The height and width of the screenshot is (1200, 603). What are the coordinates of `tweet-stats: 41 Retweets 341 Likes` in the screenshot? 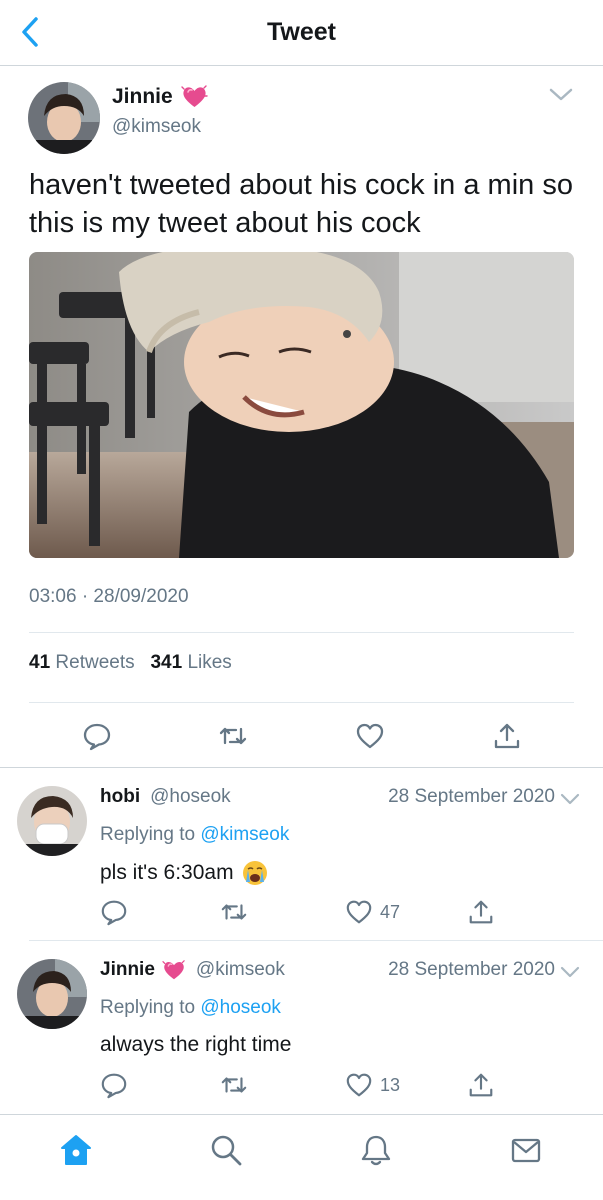 It's located at (130, 663).